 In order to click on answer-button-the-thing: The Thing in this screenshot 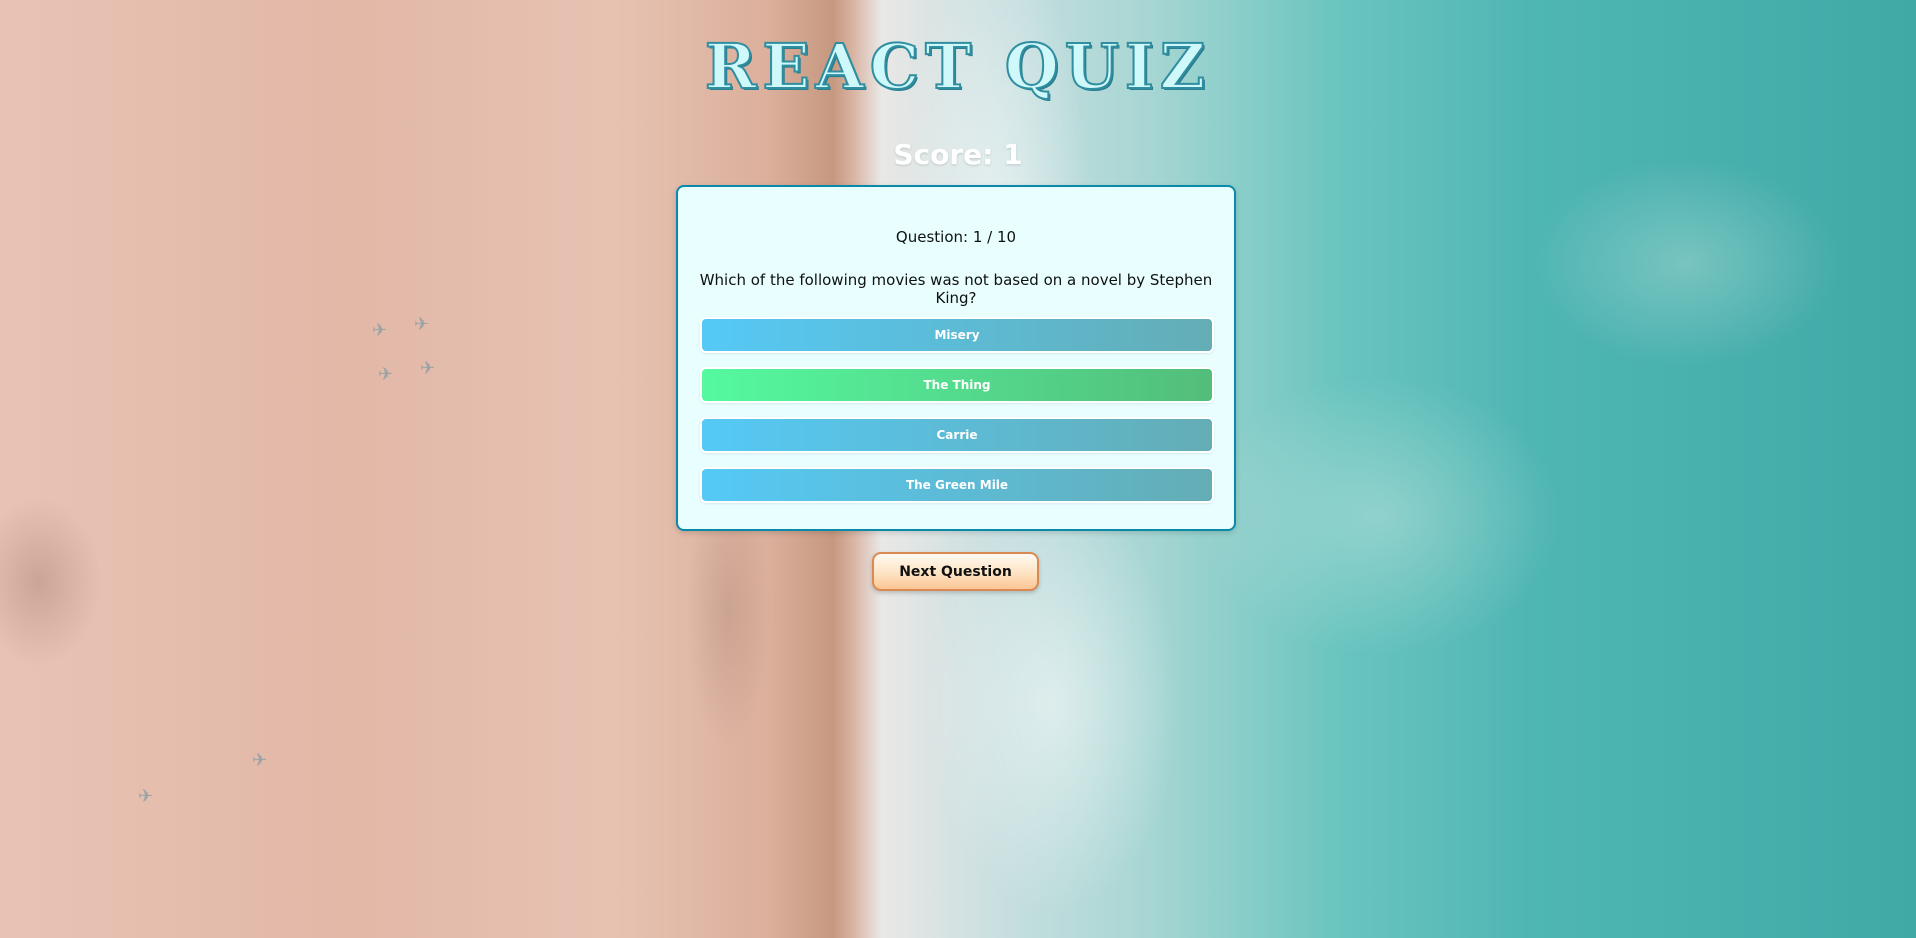, I will do `click(957, 385)`.